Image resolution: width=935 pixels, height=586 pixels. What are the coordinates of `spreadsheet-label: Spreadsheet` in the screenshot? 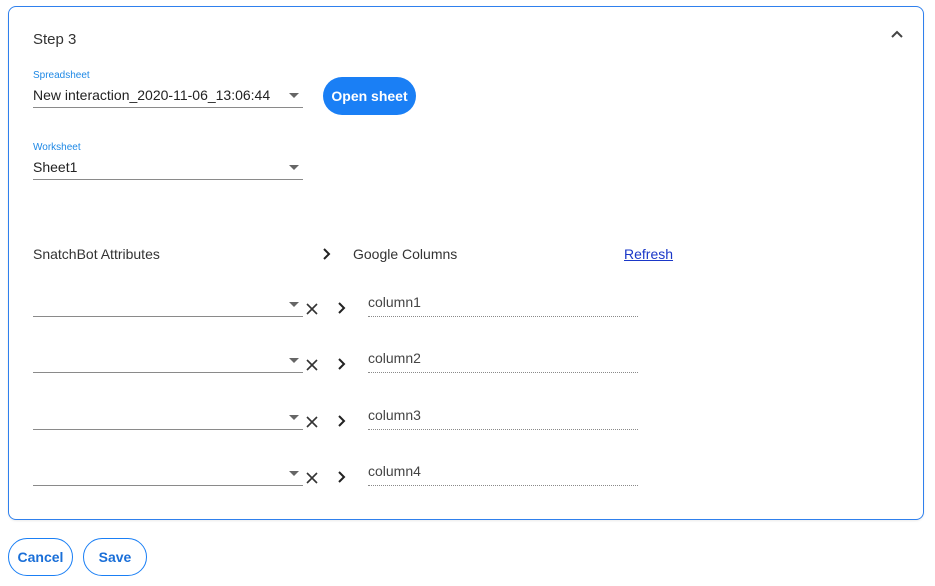 It's located at (61, 75).